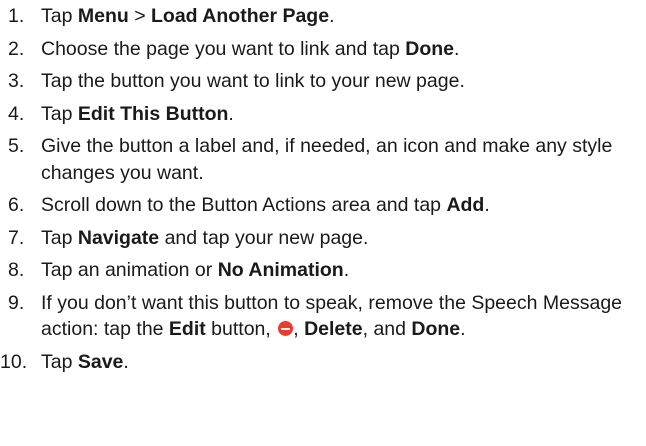  What do you see at coordinates (103, 16) in the screenshot?
I see `menu-term: Menu` at bounding box center [103, 16].